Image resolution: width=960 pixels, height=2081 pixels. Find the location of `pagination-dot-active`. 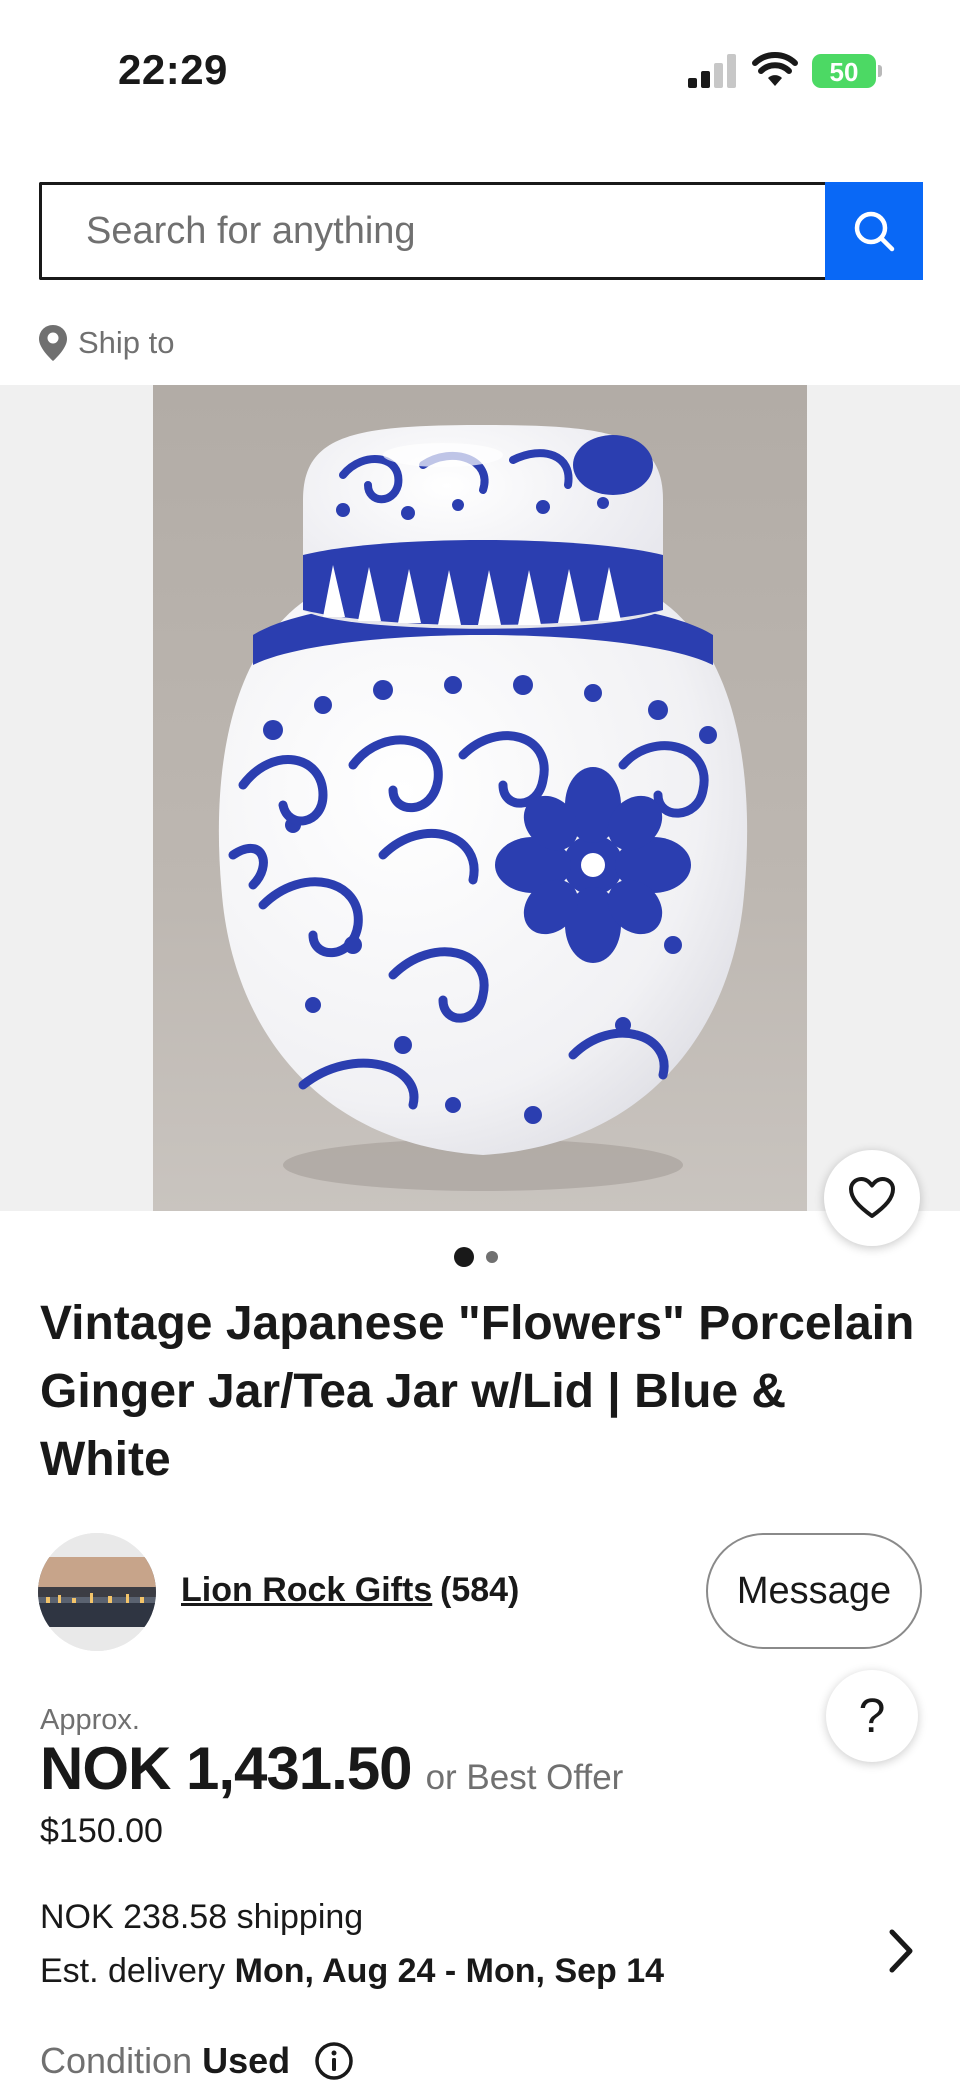

pagination-dot-active is located at coordinates (464, 1257).